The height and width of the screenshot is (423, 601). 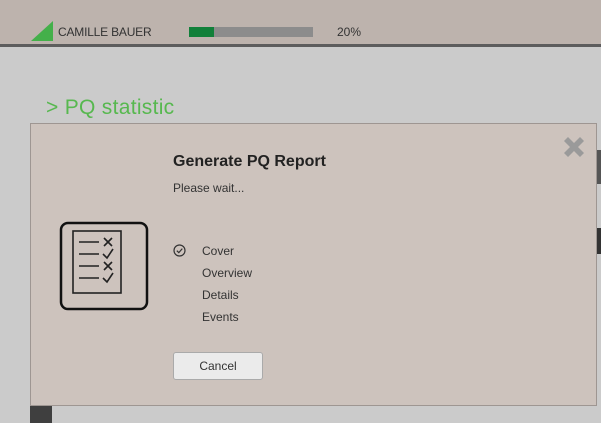 I want to click on dialog-title: Generate PQ Report, so click(x=249, y=161).